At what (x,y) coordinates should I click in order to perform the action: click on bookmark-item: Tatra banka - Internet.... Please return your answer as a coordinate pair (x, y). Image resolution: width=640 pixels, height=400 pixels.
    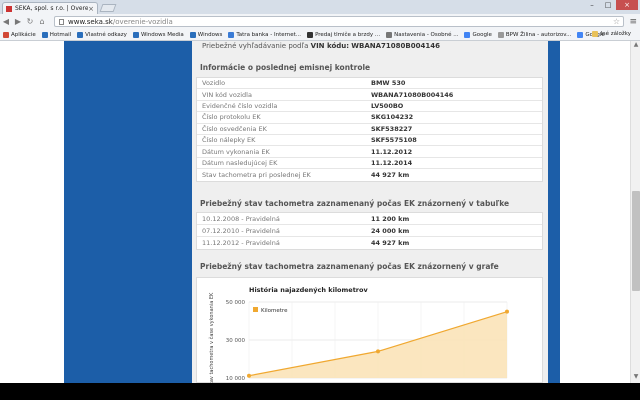
    Looking at the image, I should click on (265, 34).